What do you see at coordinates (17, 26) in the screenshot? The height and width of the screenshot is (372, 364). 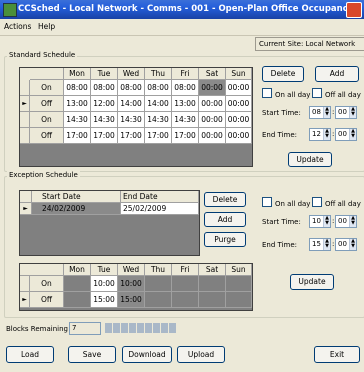 I see `menu-actions: Actions` at bounding box center [17, 26].